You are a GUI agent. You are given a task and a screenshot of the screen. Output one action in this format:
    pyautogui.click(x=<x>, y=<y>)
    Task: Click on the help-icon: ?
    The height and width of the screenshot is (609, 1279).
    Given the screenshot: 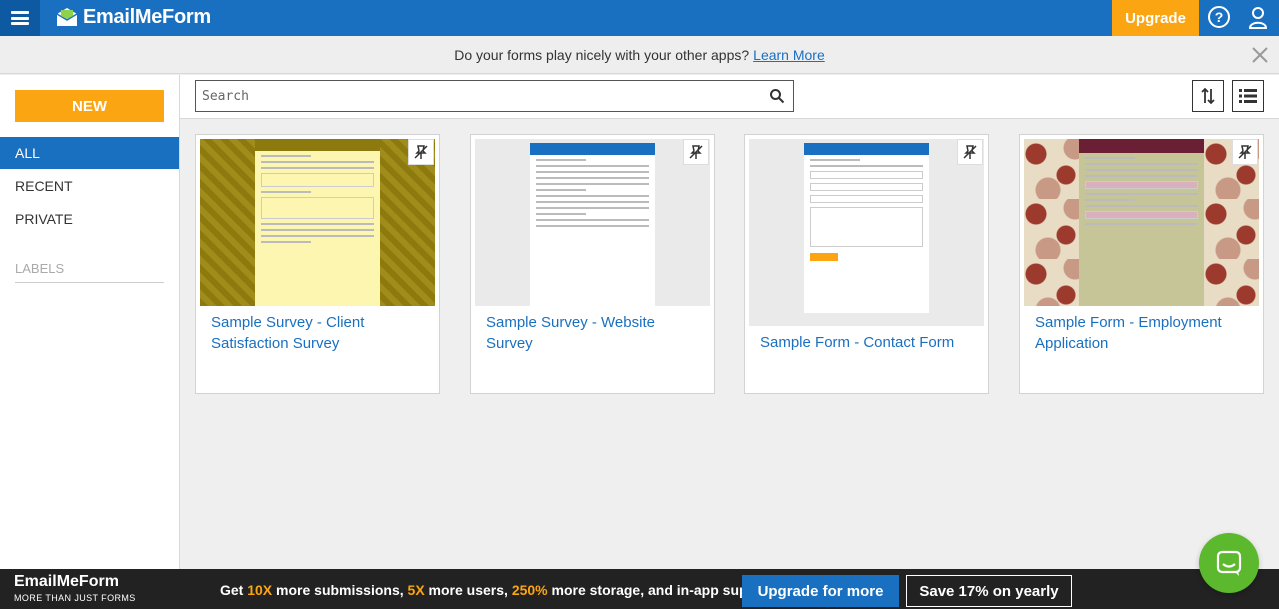 What is the action you would take?
    pyautogui.click(x=1219, y=17)
    